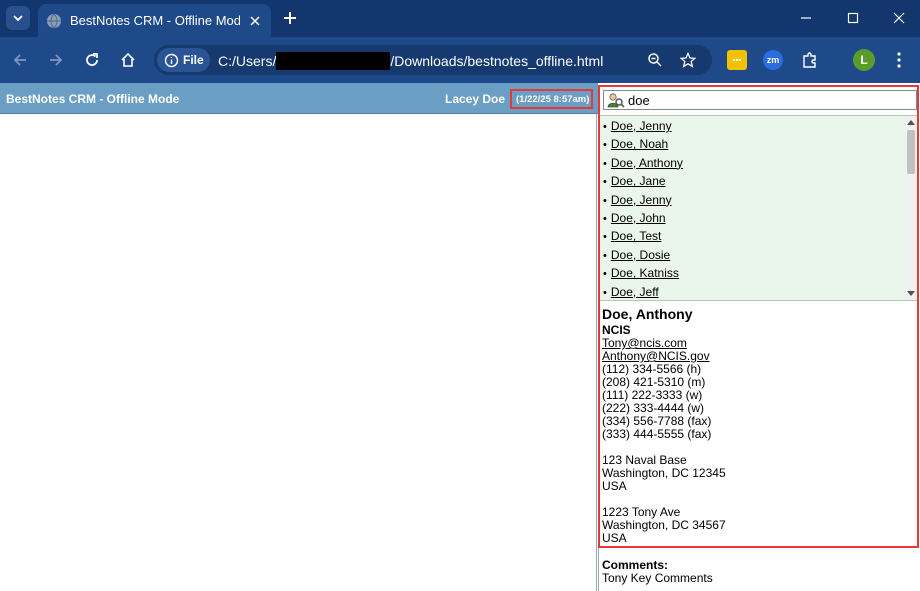 The width and height of the screenshot is (920, 591). I want to click on scroll-up-arrow-icon, so click(911, 122).